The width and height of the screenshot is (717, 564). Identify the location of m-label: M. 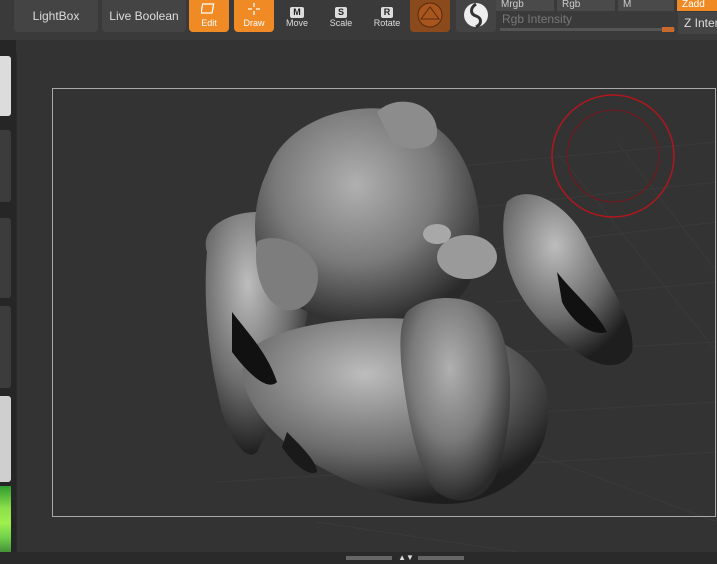
(627, 5).